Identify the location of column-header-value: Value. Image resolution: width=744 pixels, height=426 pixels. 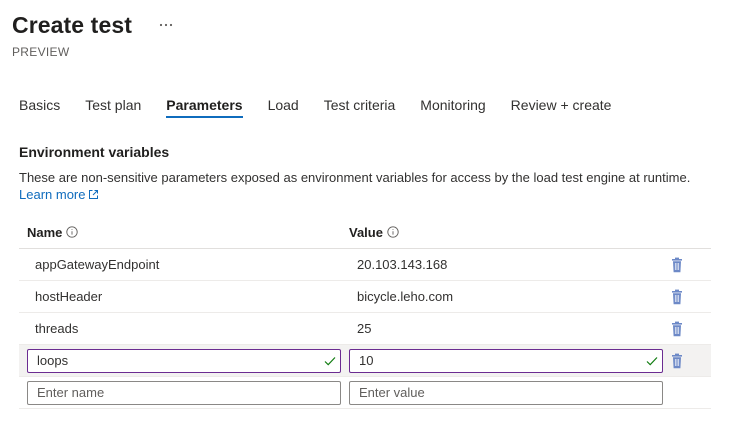
(374, 232).